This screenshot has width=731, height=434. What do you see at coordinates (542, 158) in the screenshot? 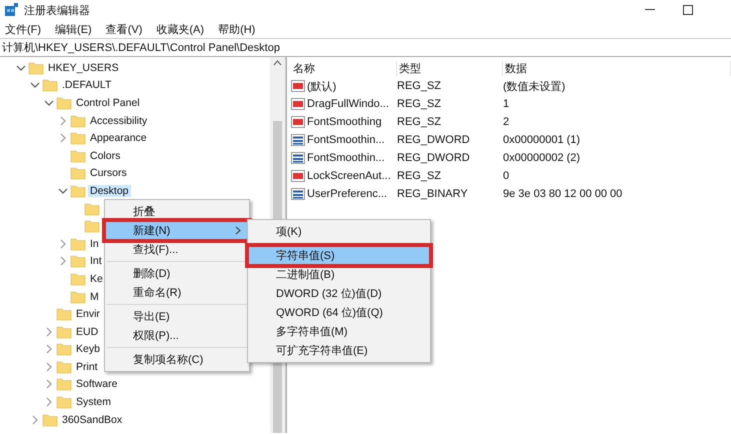
I see `table-cell-text: 0x00000002 (2)` at bounding box center [542, 158].